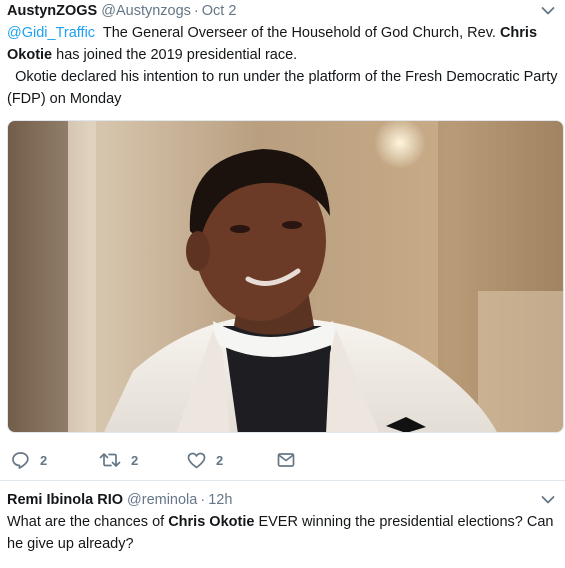  I want to click on heart-icon, so click(196, 460).